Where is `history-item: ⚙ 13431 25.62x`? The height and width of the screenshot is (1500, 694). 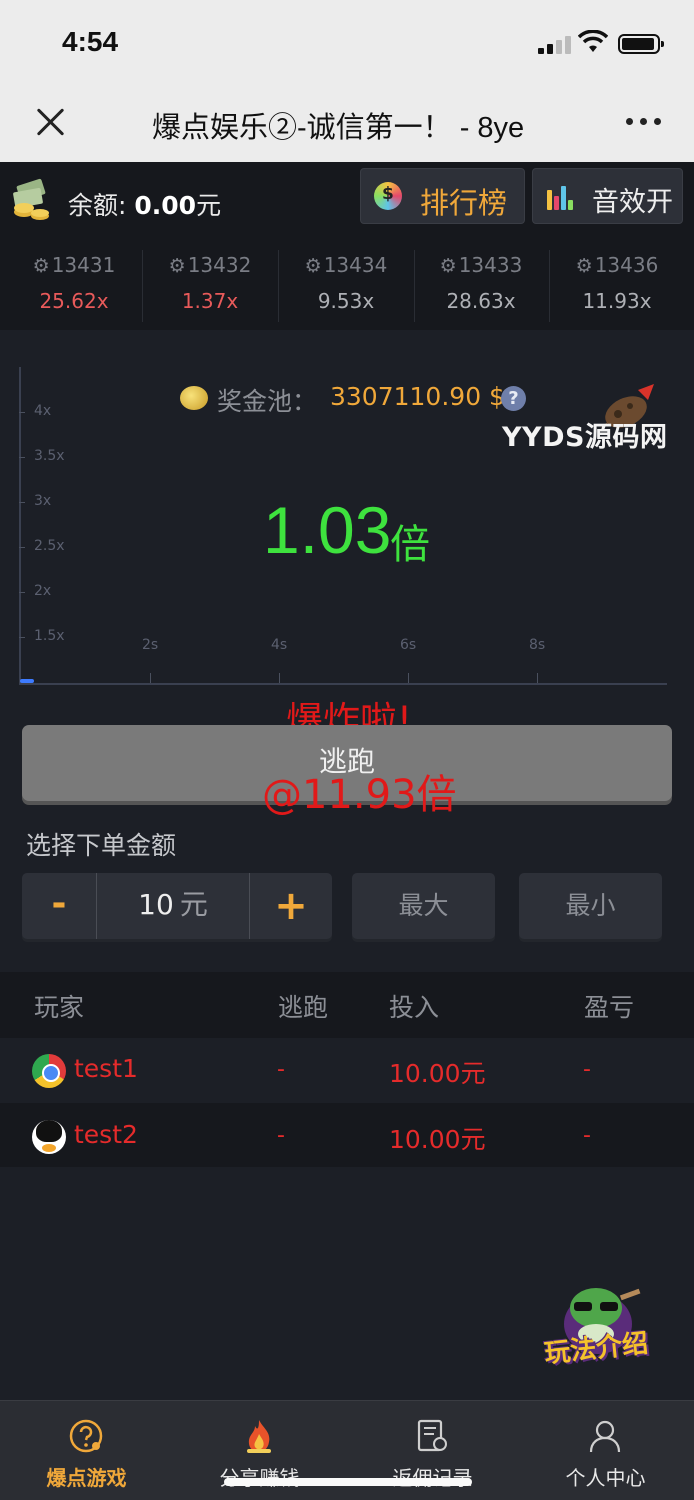 history-item: ⚙ 13431 25.62x is located at coordinates (74, 286).